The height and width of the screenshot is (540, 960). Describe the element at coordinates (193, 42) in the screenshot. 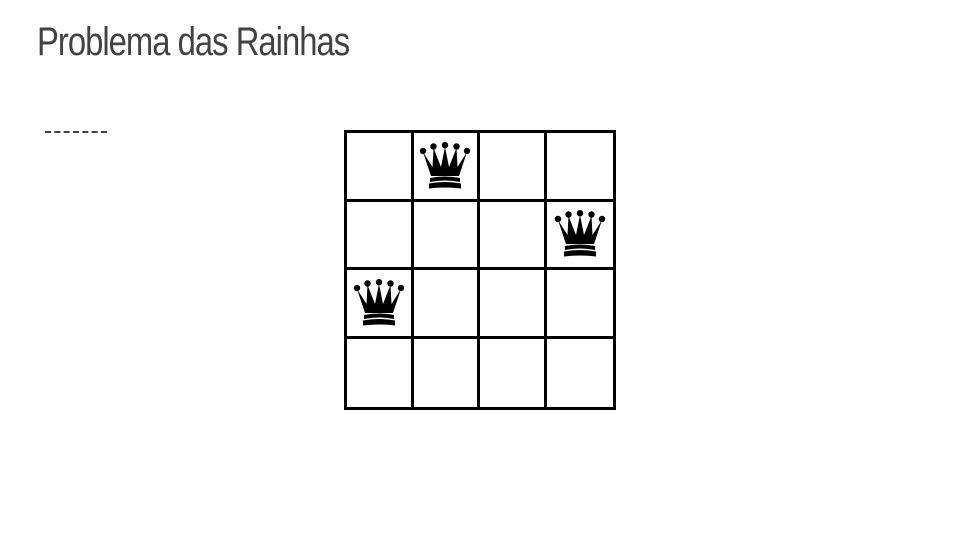

I see `slide-title: Problema das Rainhas` at that location.